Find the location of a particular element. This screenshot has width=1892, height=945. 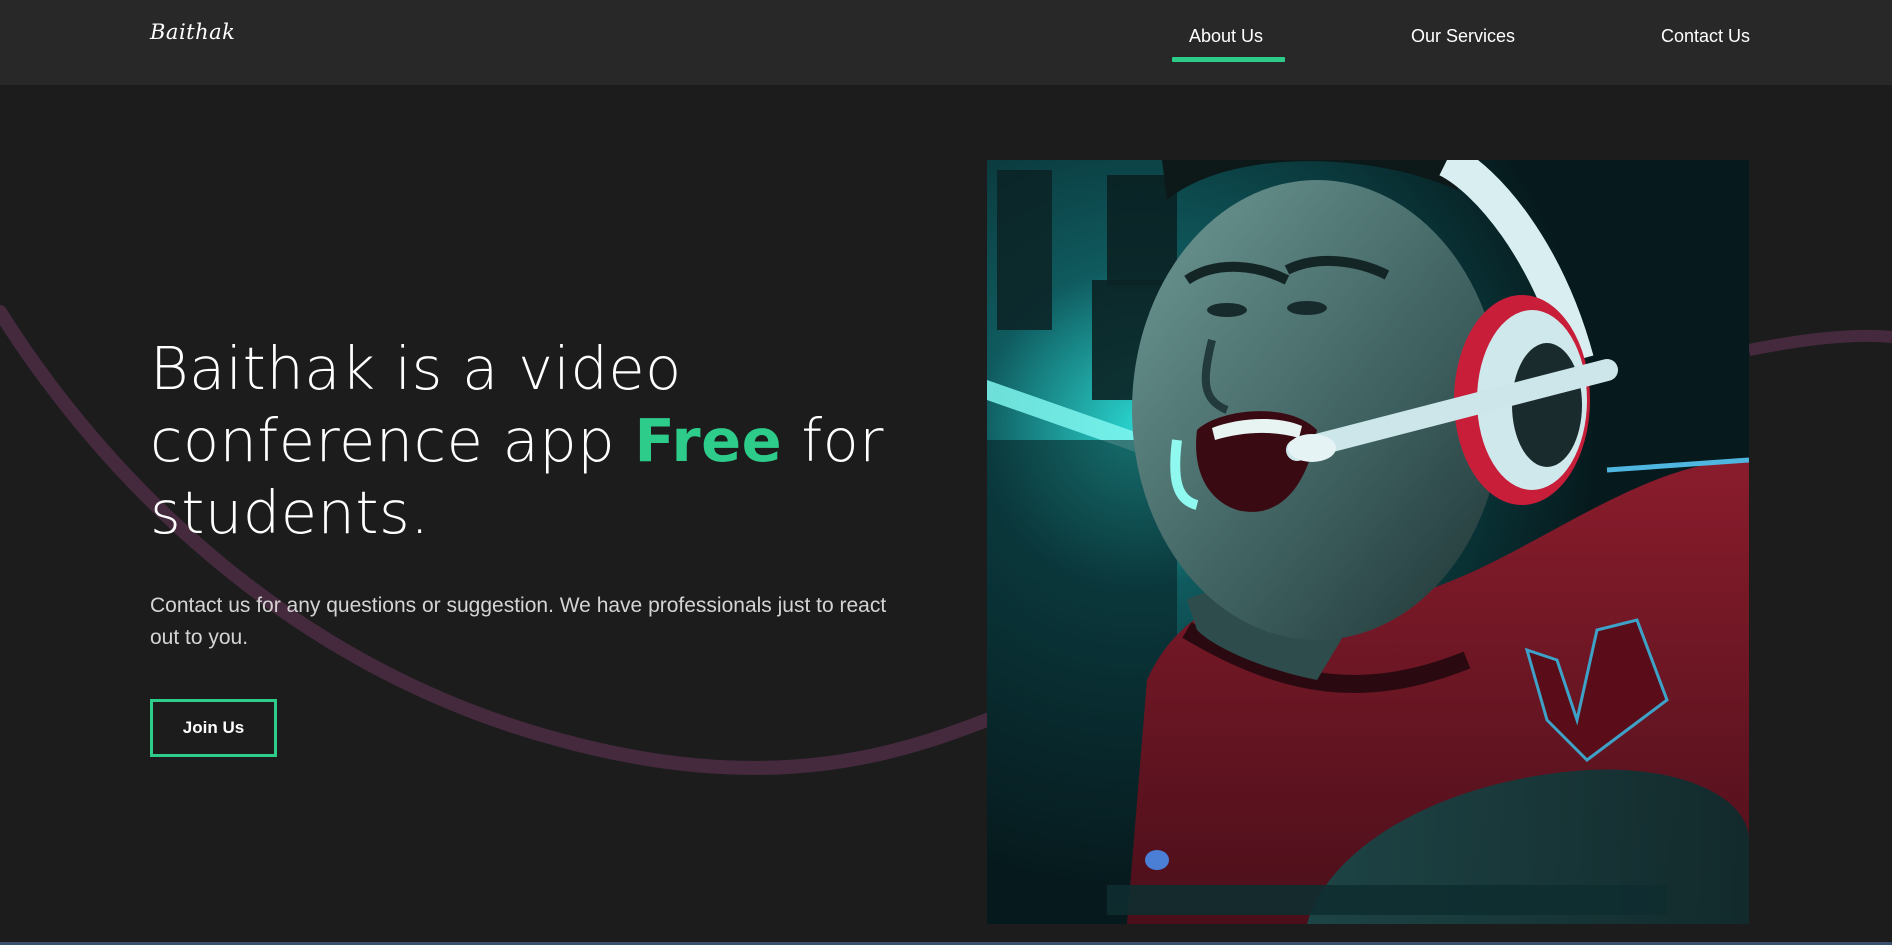

nav-about-us: About Us is located at coordinates (1228, 44).